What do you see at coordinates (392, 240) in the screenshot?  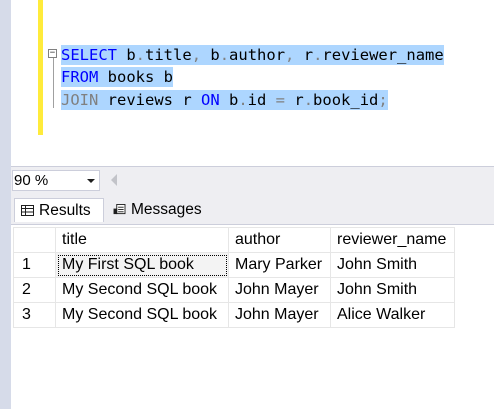 I see `column-header-reviewer-name: reviewer_name` at bounding box center [392, 240].